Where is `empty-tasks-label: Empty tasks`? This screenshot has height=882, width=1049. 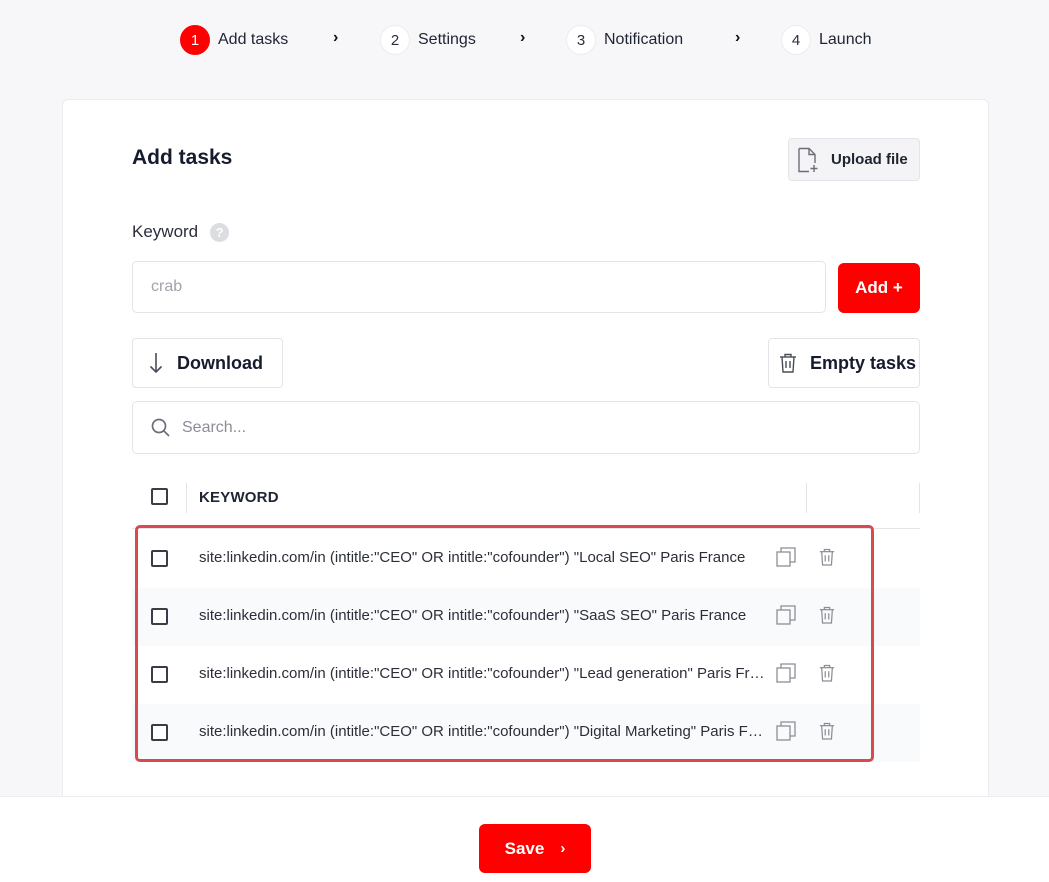 empty-tasks-label: Empty tasks is located at coordinates (863, 362).